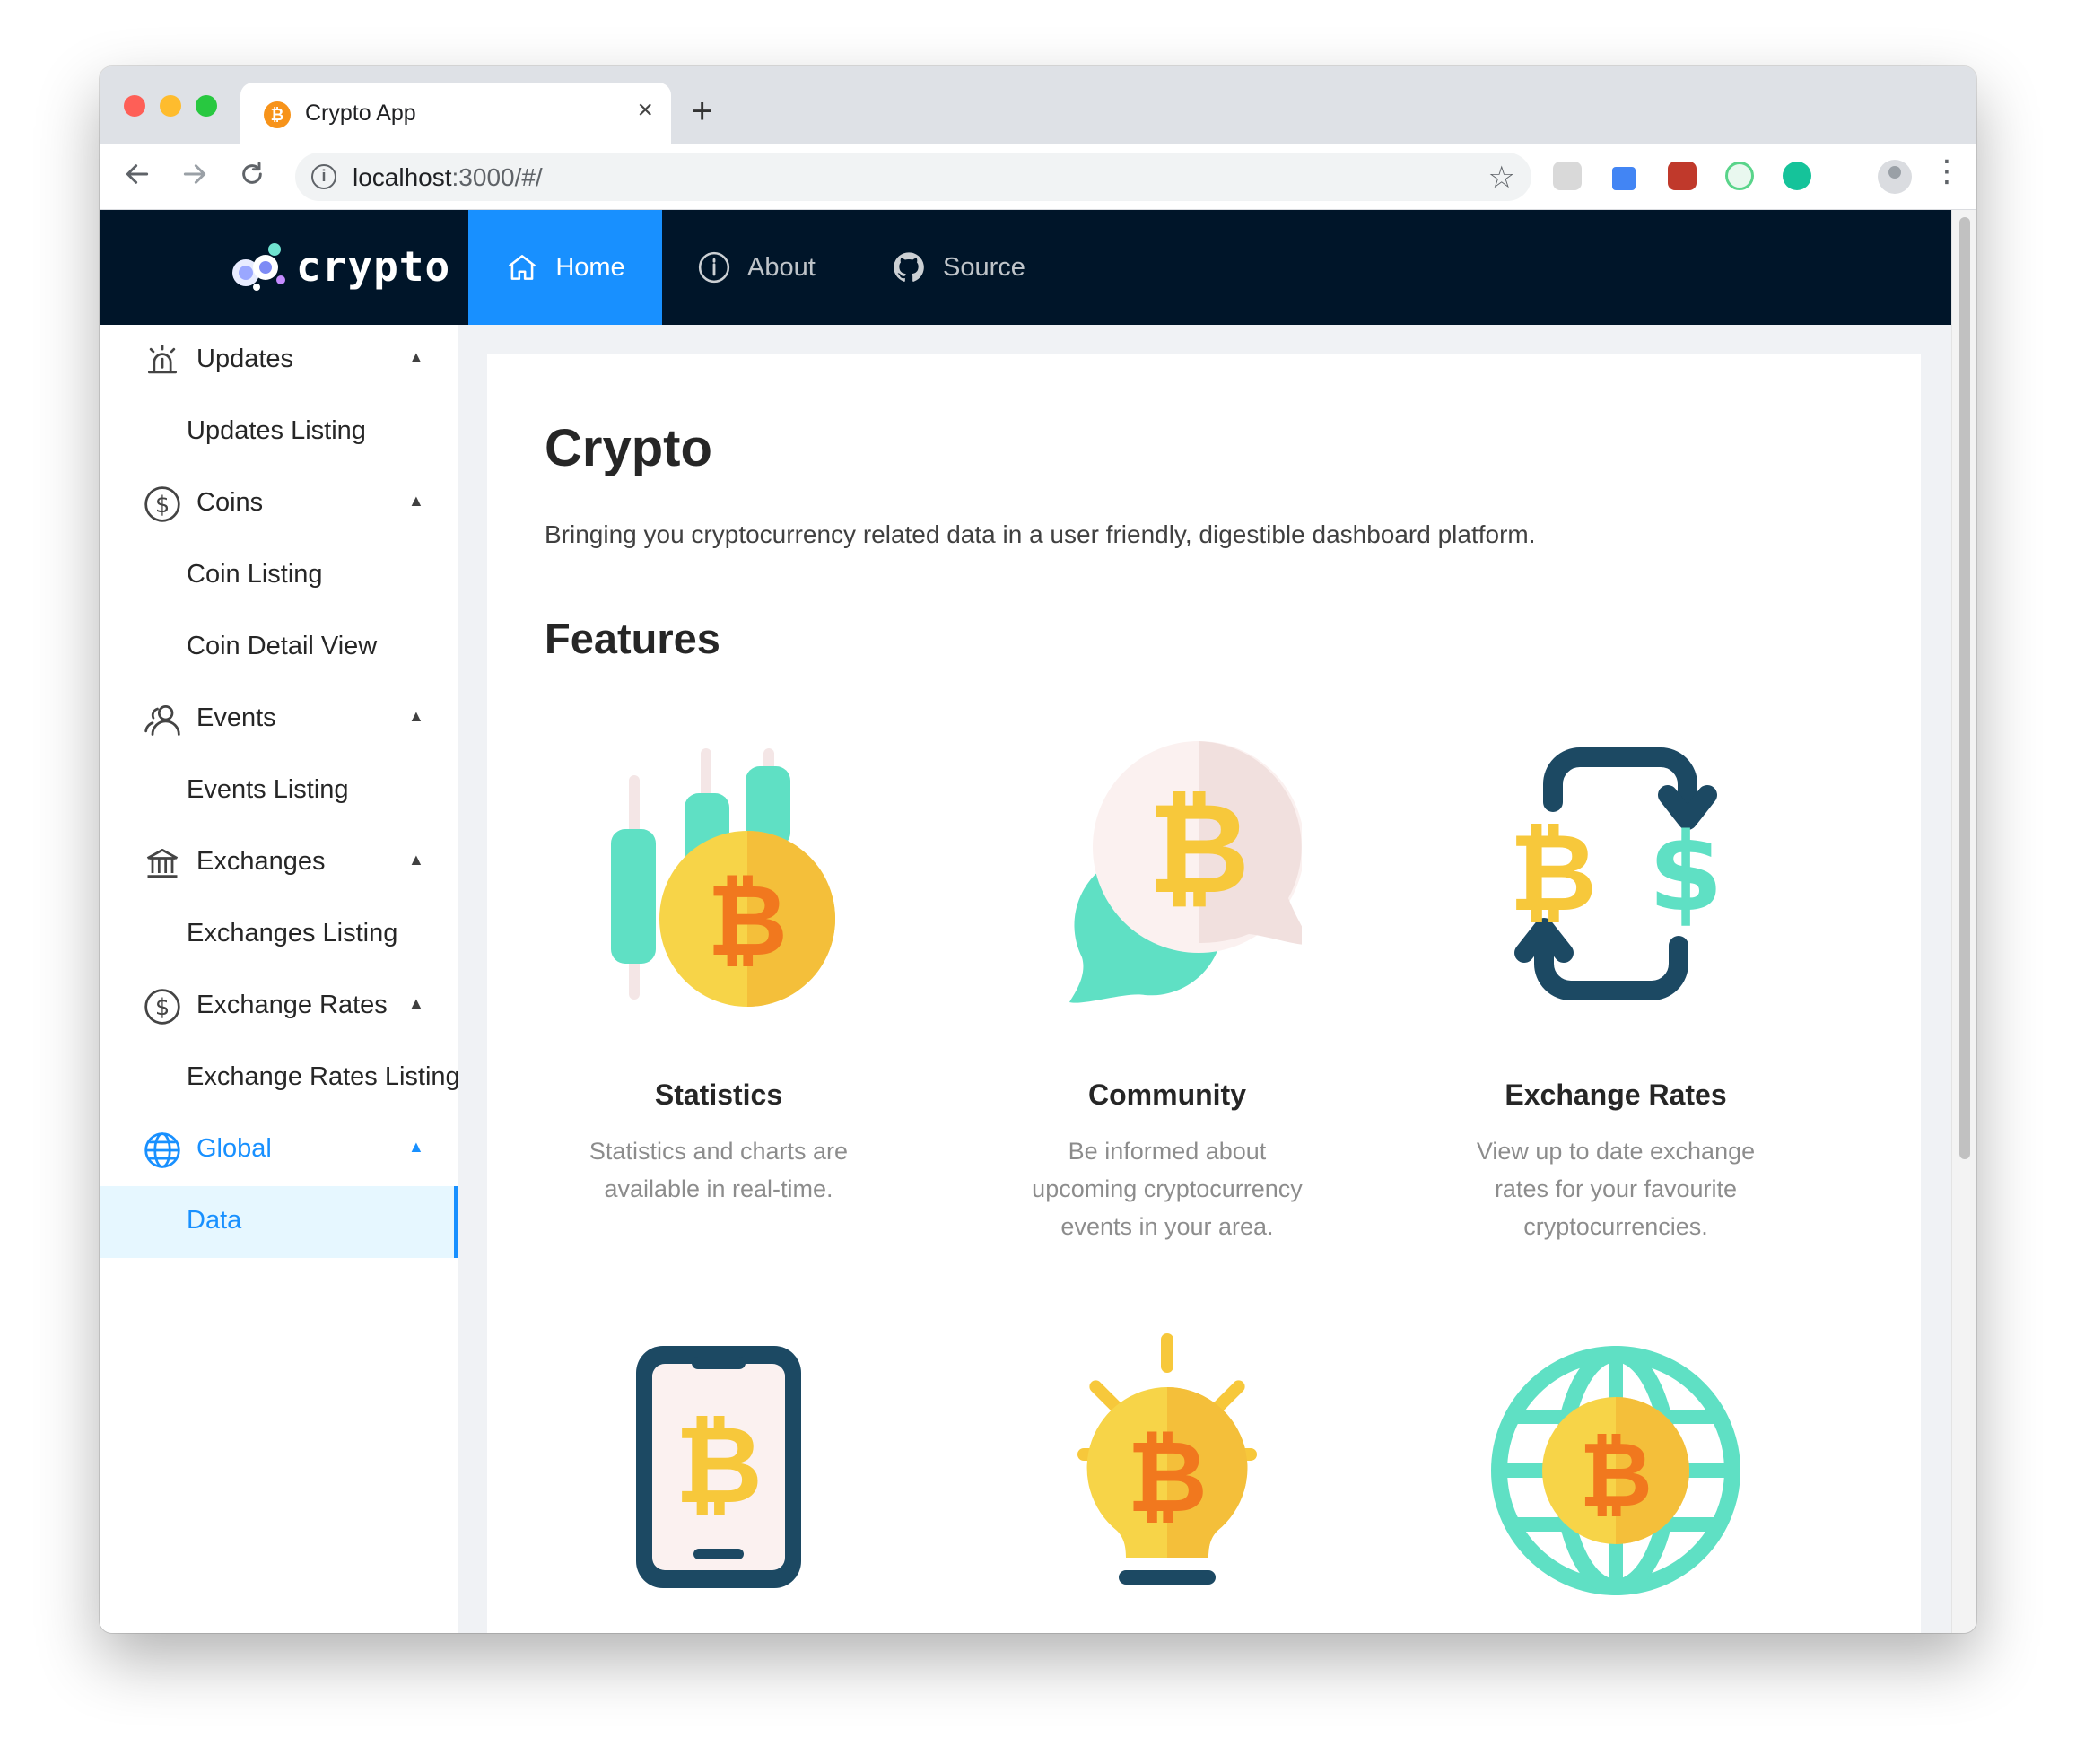  Describe the element at coordinates (714, 267) in the screenshot. I see `info-circle-icon` at that location.